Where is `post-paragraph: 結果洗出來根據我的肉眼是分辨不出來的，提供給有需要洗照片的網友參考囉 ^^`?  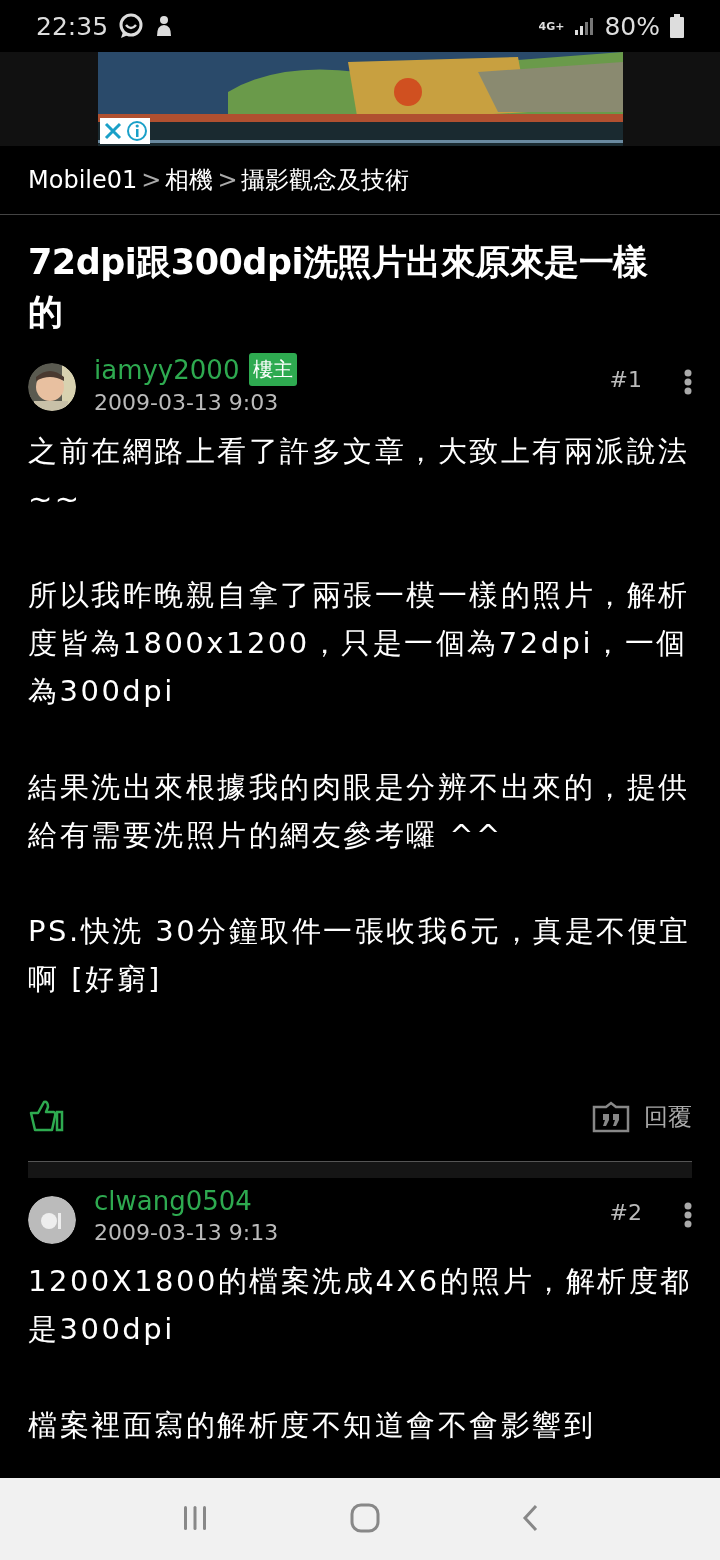 post-paragraph: 結果洗出來根據我的肉眼是分辨不出來的，提供給有需要洗照片的網友參考囉 ^^ is located at coordinates (359, 811).